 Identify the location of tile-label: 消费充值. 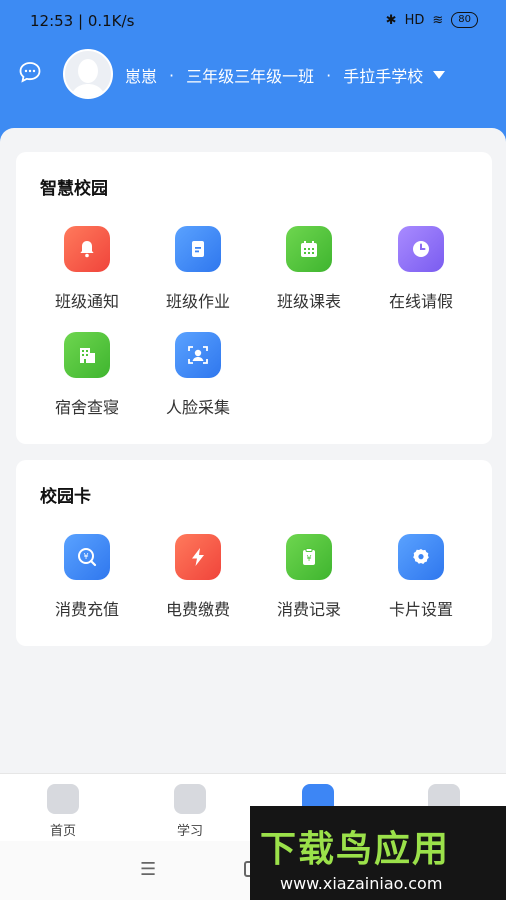
(86, 609).